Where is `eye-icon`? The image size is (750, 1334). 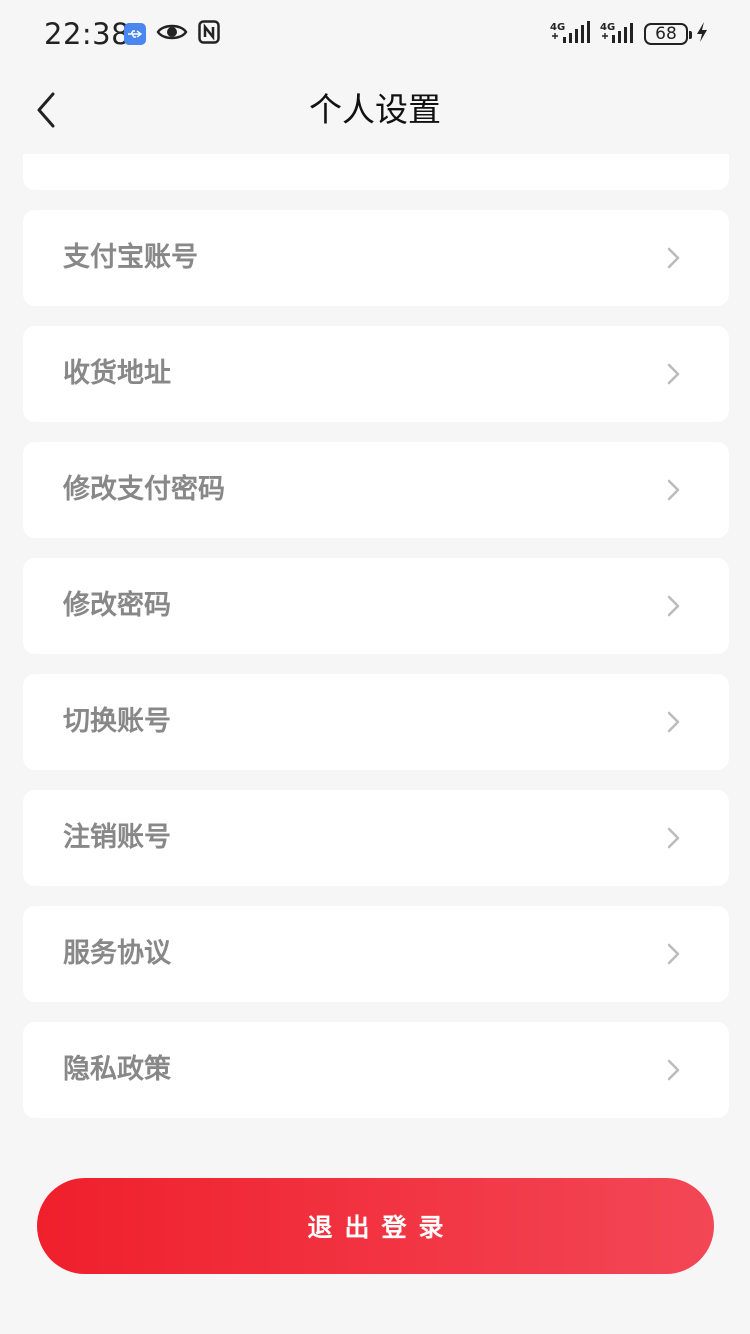 eye-icon is located at coordinates (172, 34).